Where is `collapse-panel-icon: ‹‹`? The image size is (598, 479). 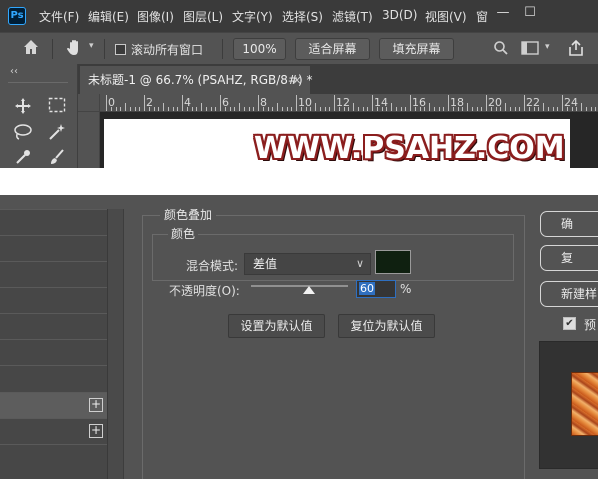 collapse-panel-icon: ‹‹ is located at coordinates (14, 71).